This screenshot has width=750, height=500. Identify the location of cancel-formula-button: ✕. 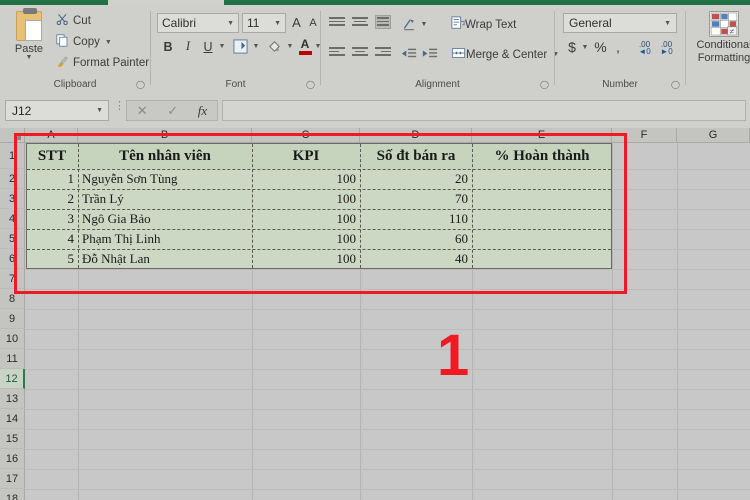
(142, 111).